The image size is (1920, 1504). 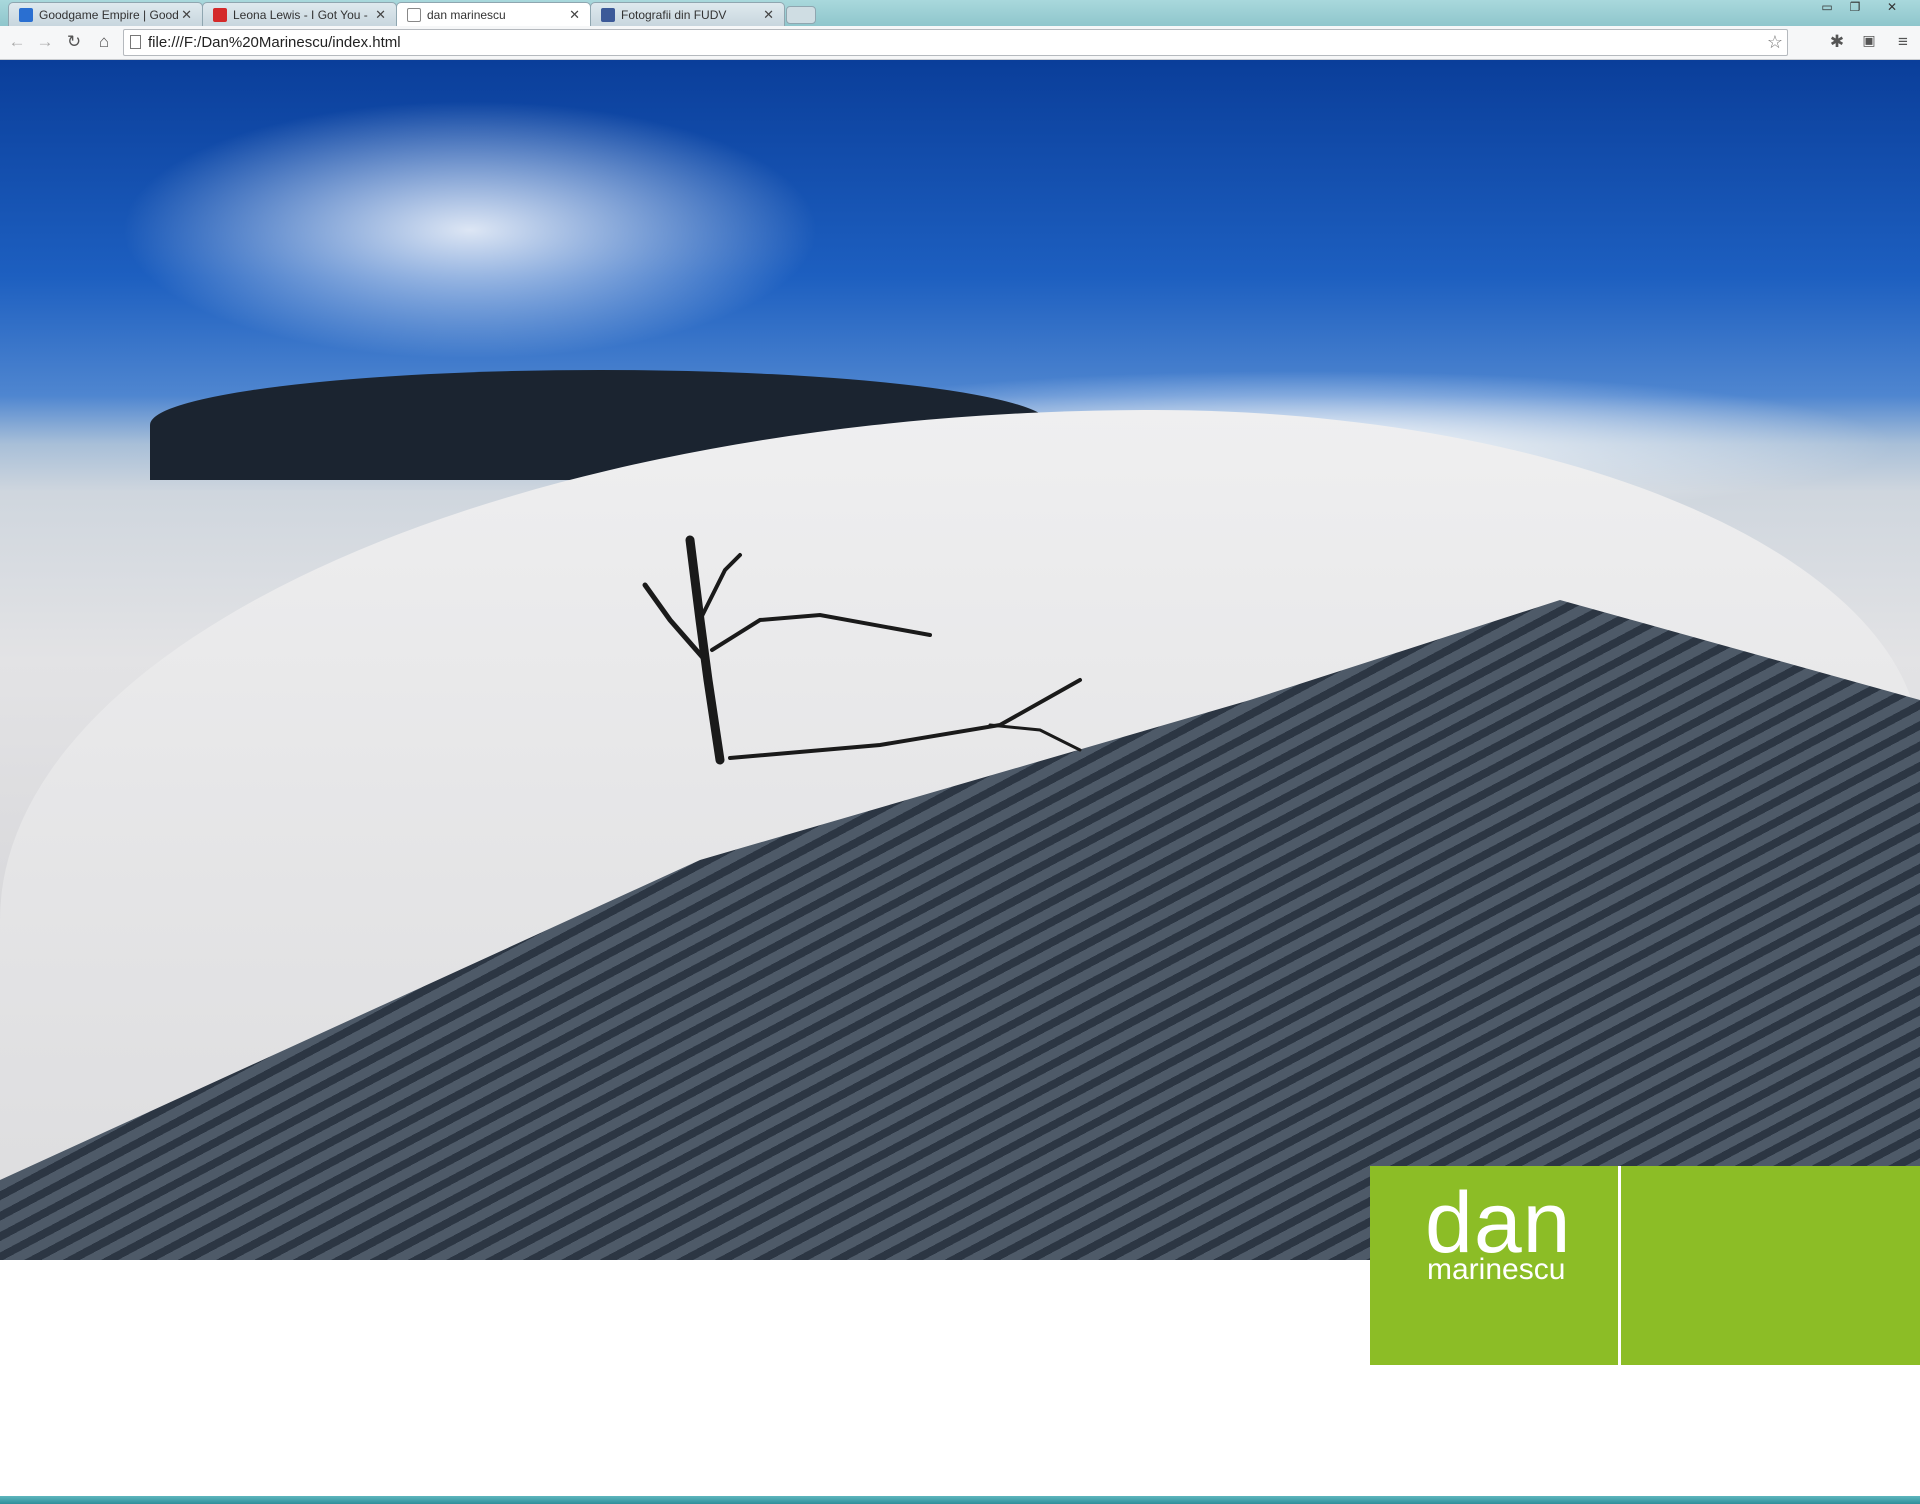 What do you see at coordinates (45, 42) in the screenshot?
I see `forward-icon: →` at bounding box center [45, 42].